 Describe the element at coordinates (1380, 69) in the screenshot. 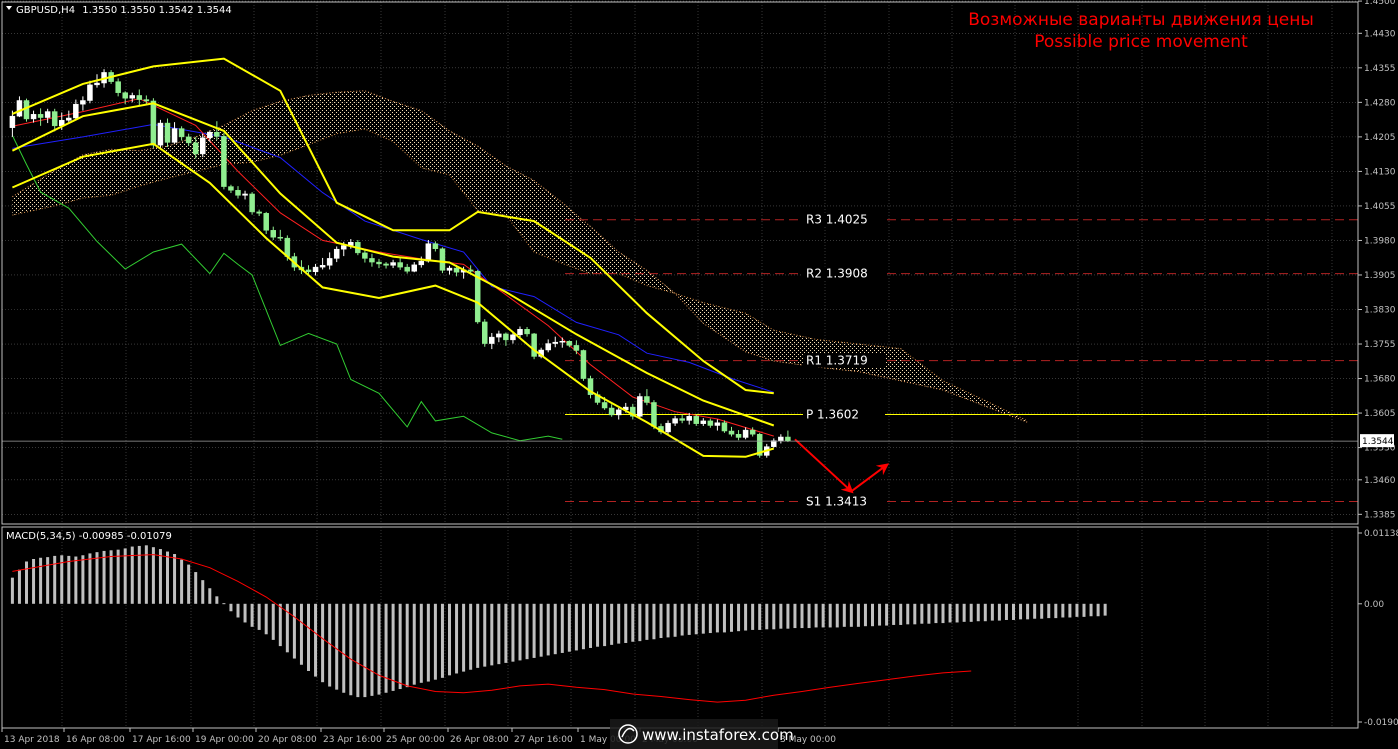

I see `price-tick-label: 1.4355` at that location.